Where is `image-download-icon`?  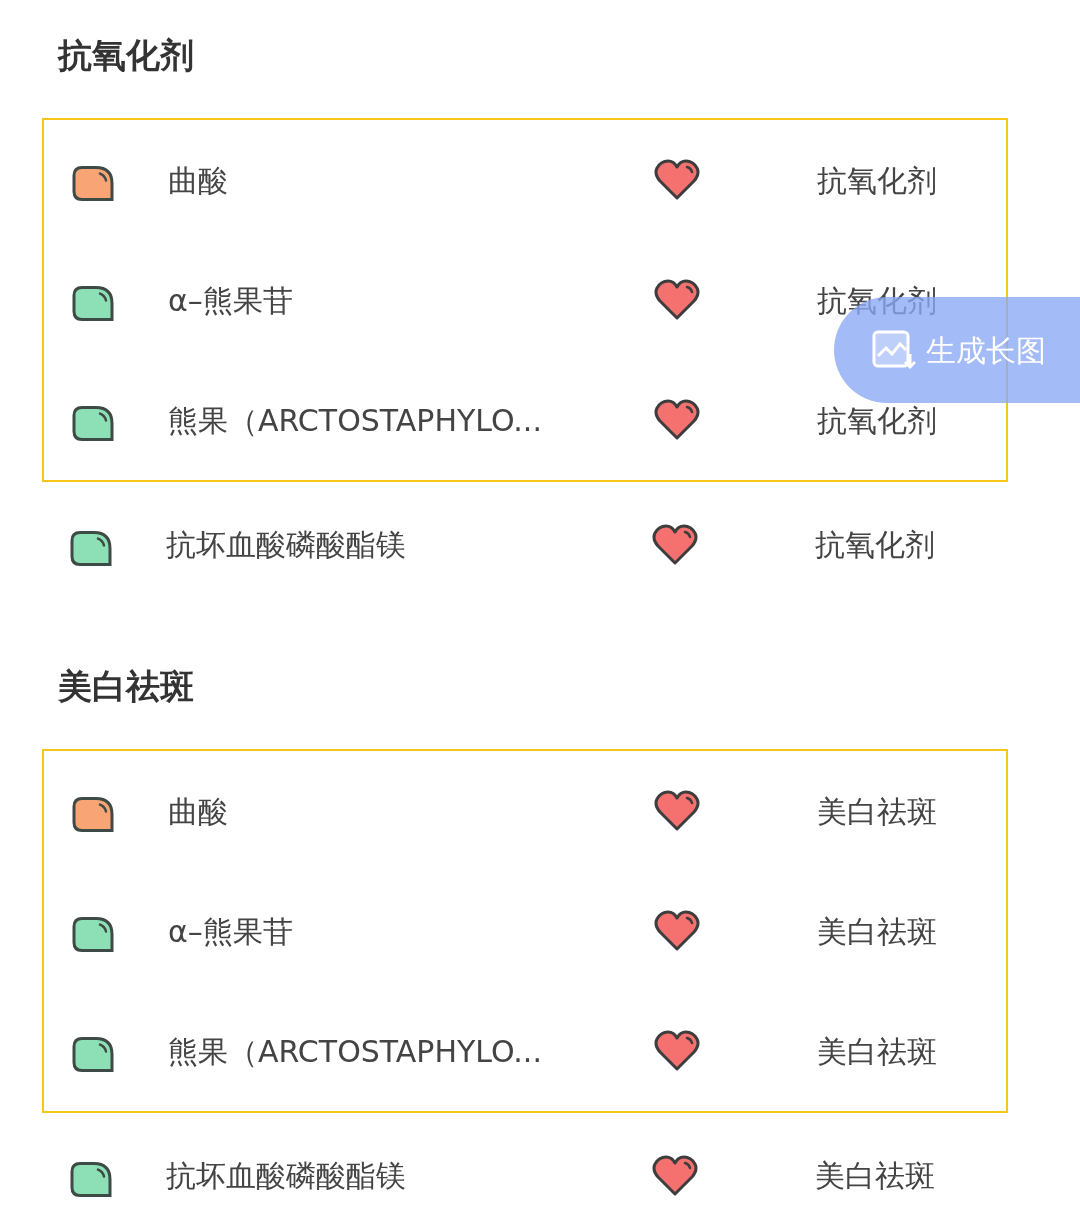
image-download-icon is located at coordinates (894, 350).